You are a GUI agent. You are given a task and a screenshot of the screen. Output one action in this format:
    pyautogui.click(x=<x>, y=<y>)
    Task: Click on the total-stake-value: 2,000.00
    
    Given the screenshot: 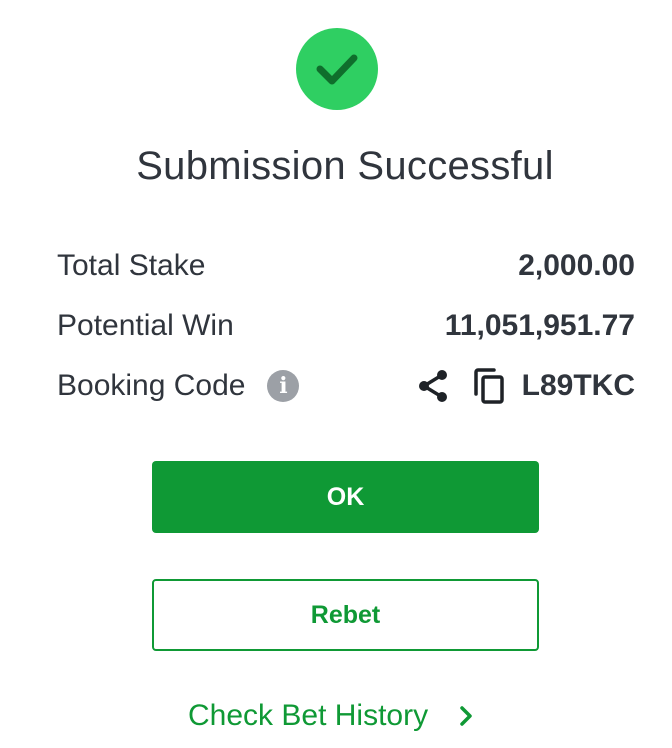 What is the action you would take?
    pyautogui.click(x=576, y=265)
    